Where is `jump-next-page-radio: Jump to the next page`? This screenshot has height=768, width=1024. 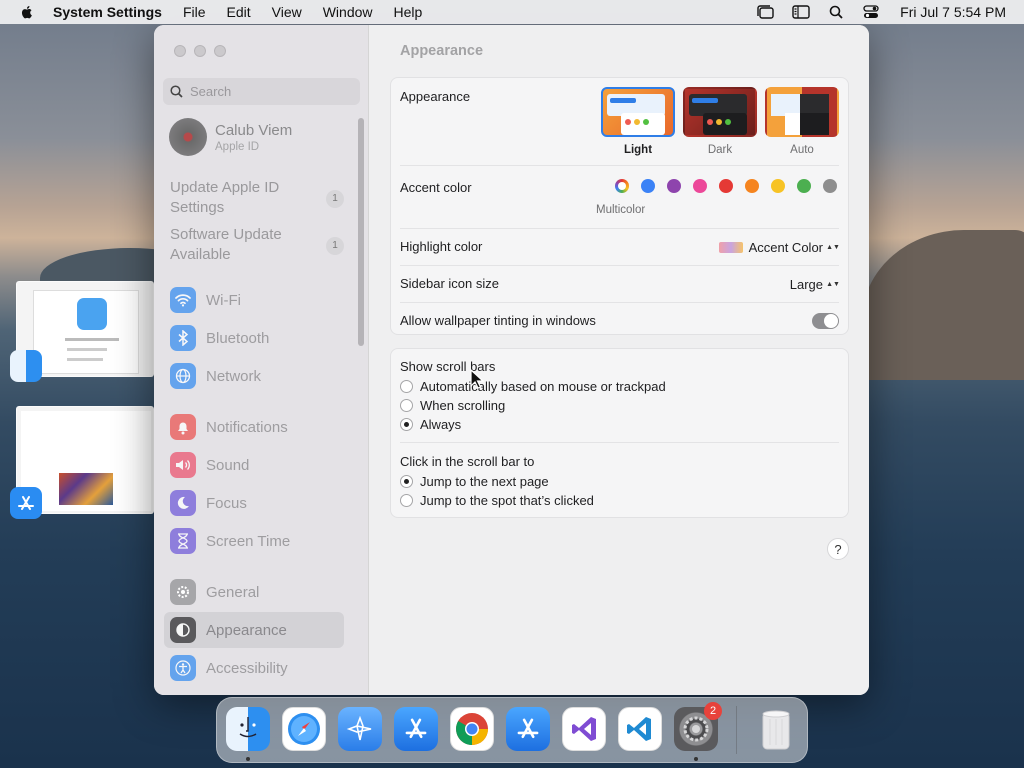 jump-next-page-radio: Jump to the next page is located at coordinates (474, 481).